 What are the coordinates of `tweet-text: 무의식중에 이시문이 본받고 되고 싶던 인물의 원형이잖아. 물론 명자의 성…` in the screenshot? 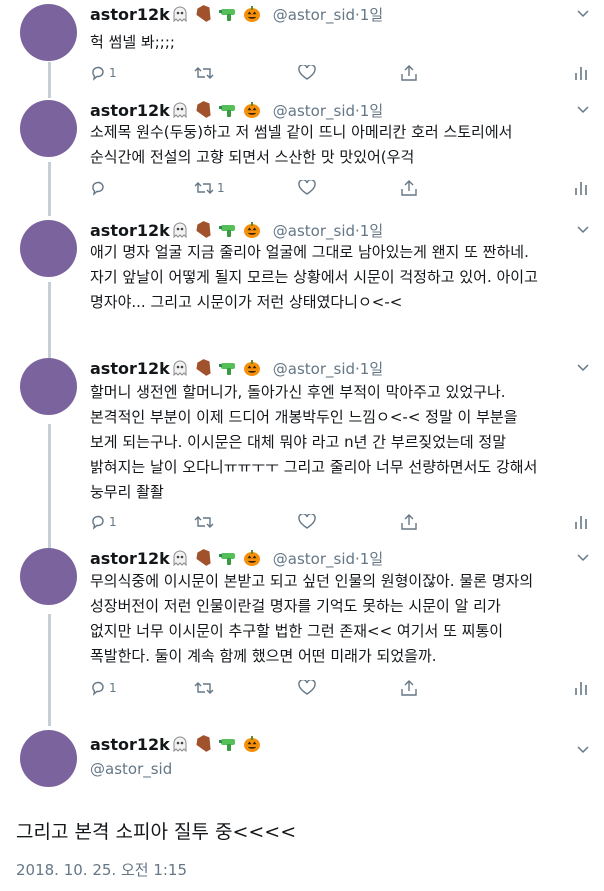 It's located at (312, 618).